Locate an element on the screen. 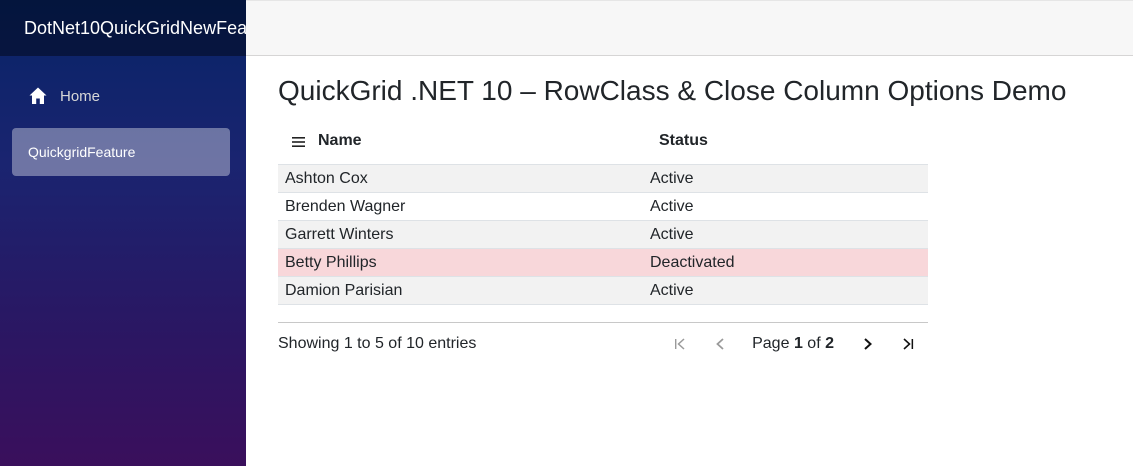  last-page-button is located at coordinates (908, 344).